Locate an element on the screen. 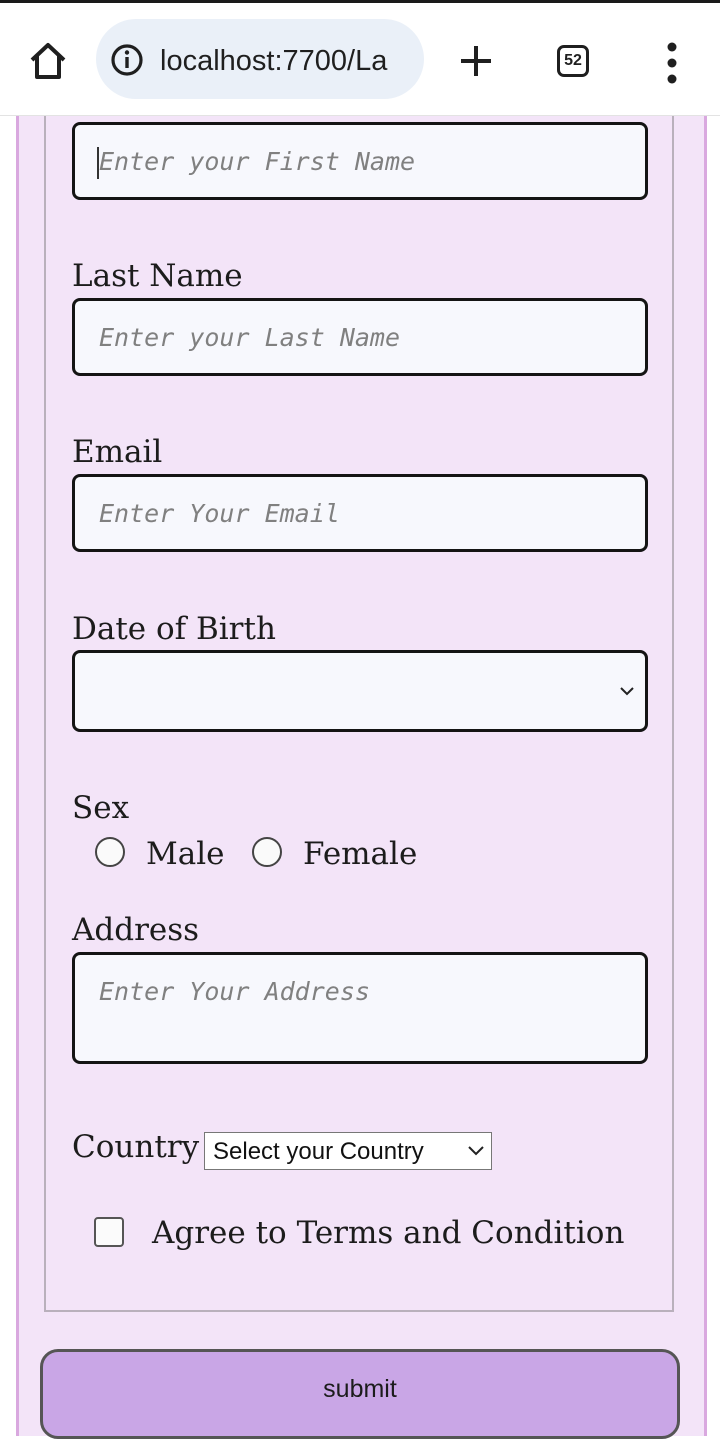 Image resolution: width=720 pixels, height=1439 pixels. country-select: Select your Country is located at coordinates (348, 1151).